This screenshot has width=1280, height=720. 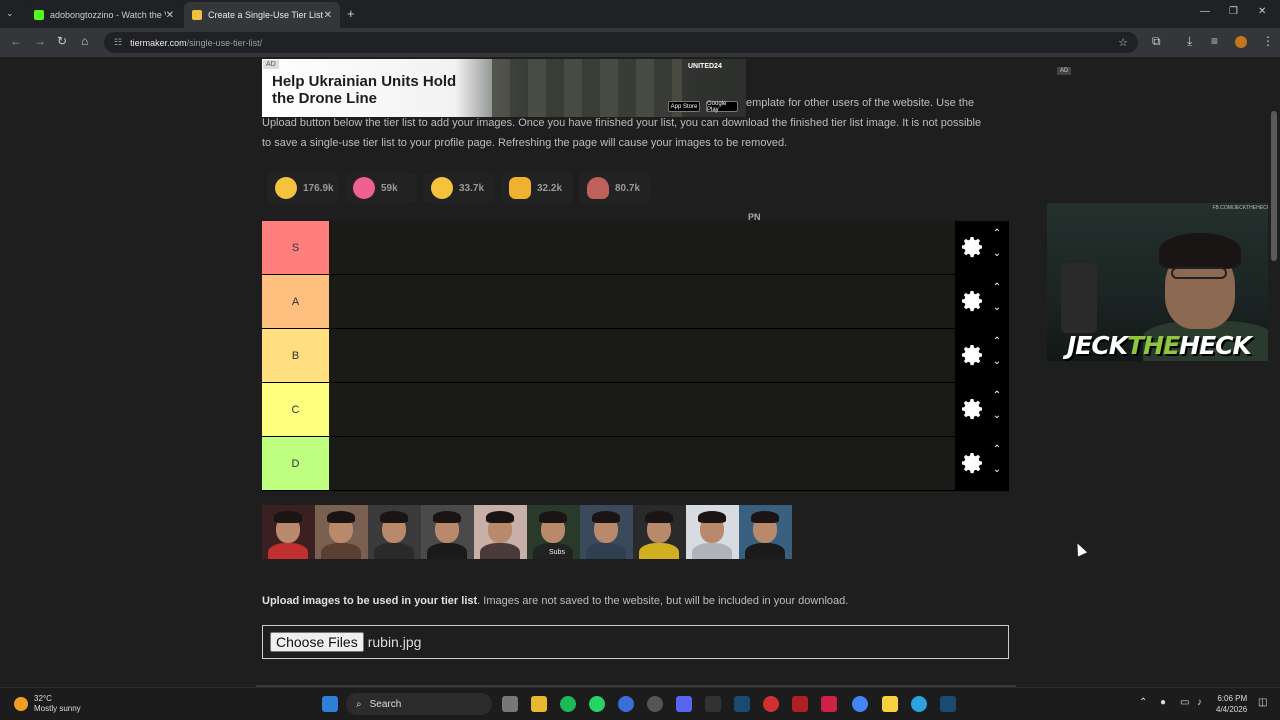 I want to click on network-icon: ▭, so click(x=1184, y=702).